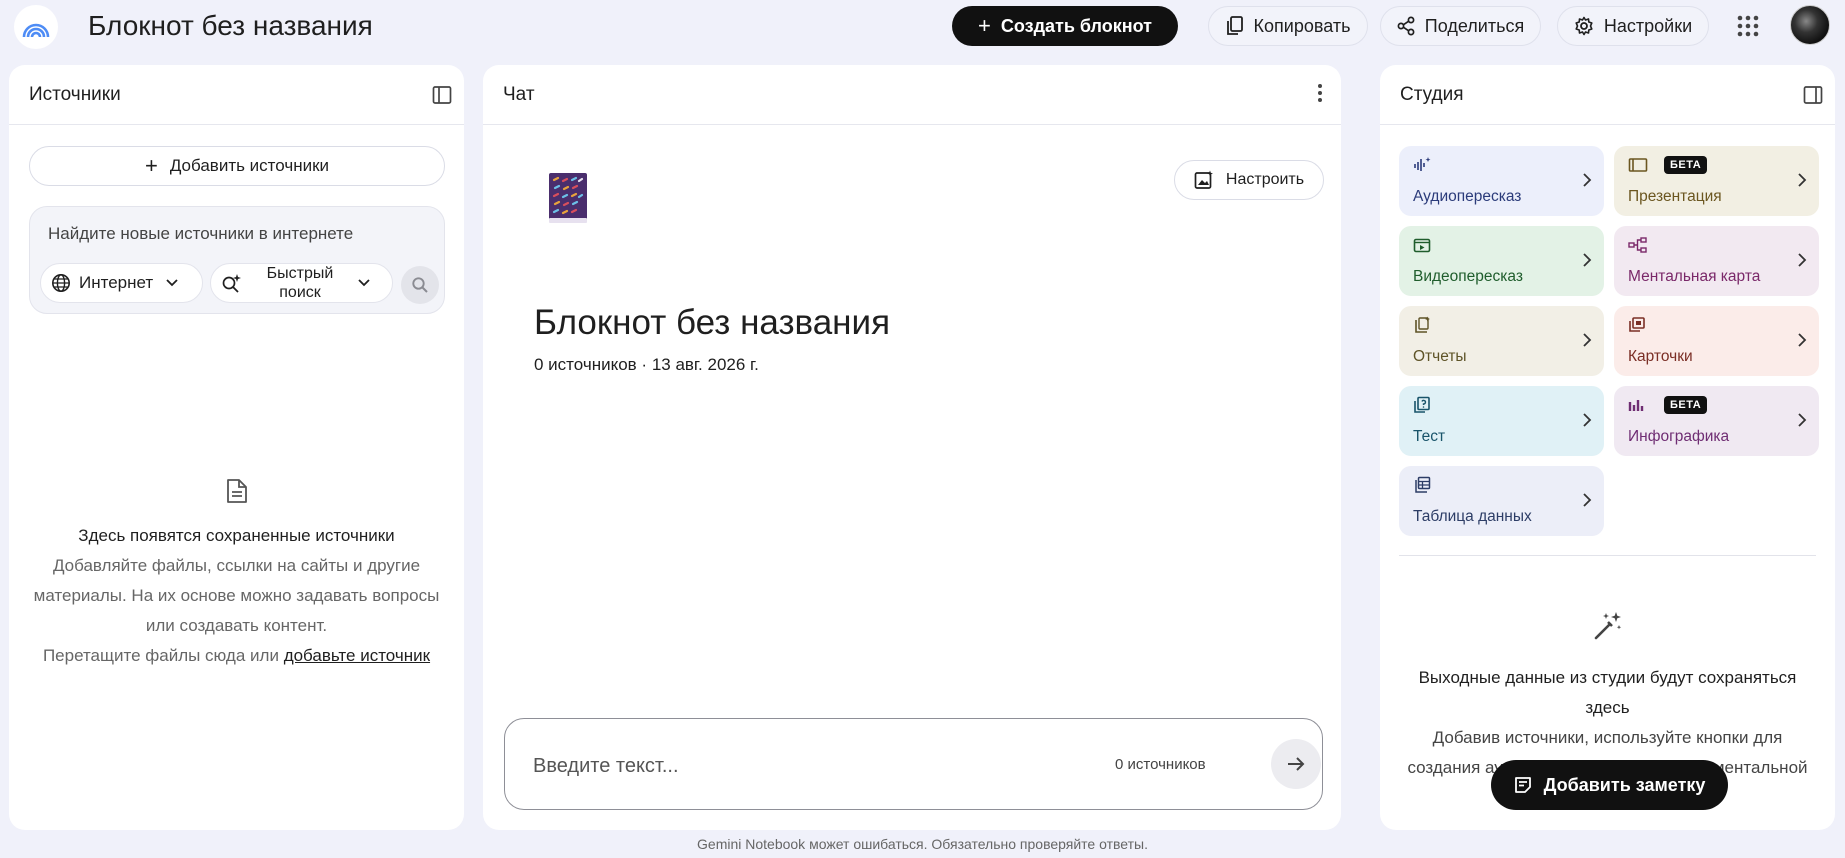 This screenshot has width=1845, height=858. I want to click on chat-title: Чат, so click(519, 94).